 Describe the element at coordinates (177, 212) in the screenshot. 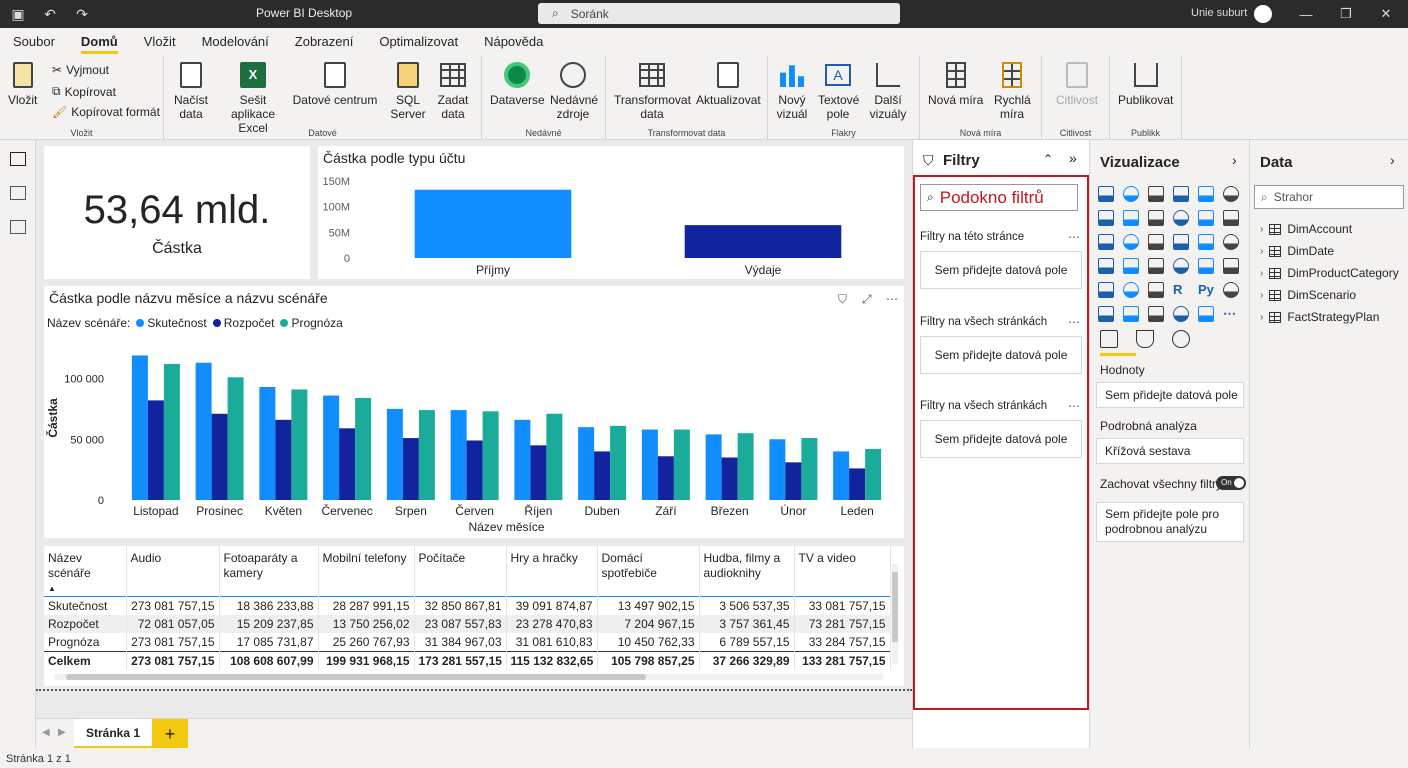

I see `card-visual: 53,64 mld. Částka` at that location.